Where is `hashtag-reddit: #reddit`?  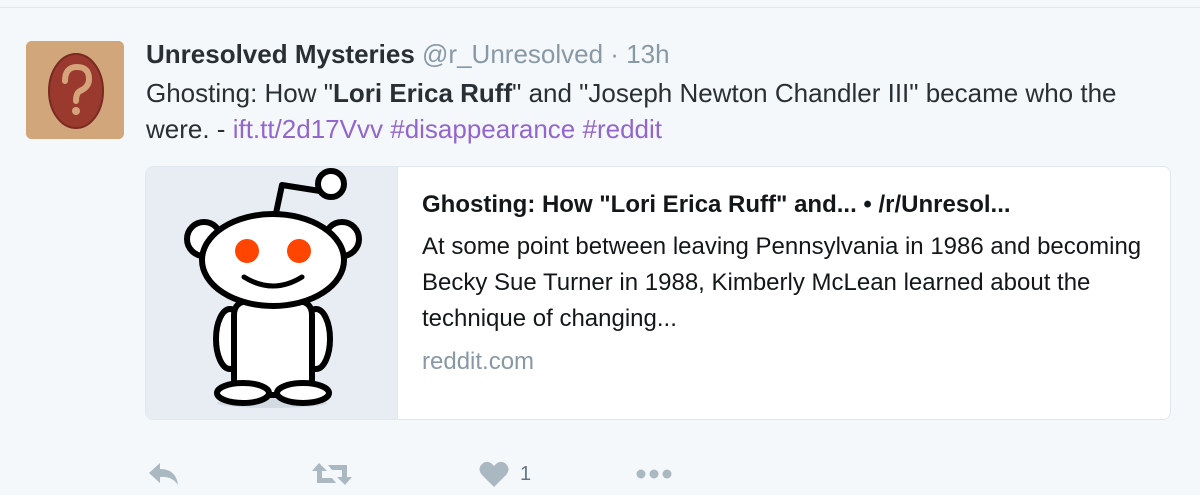
hashtag-reddit: #reddit is located at coordinates (623, 129).